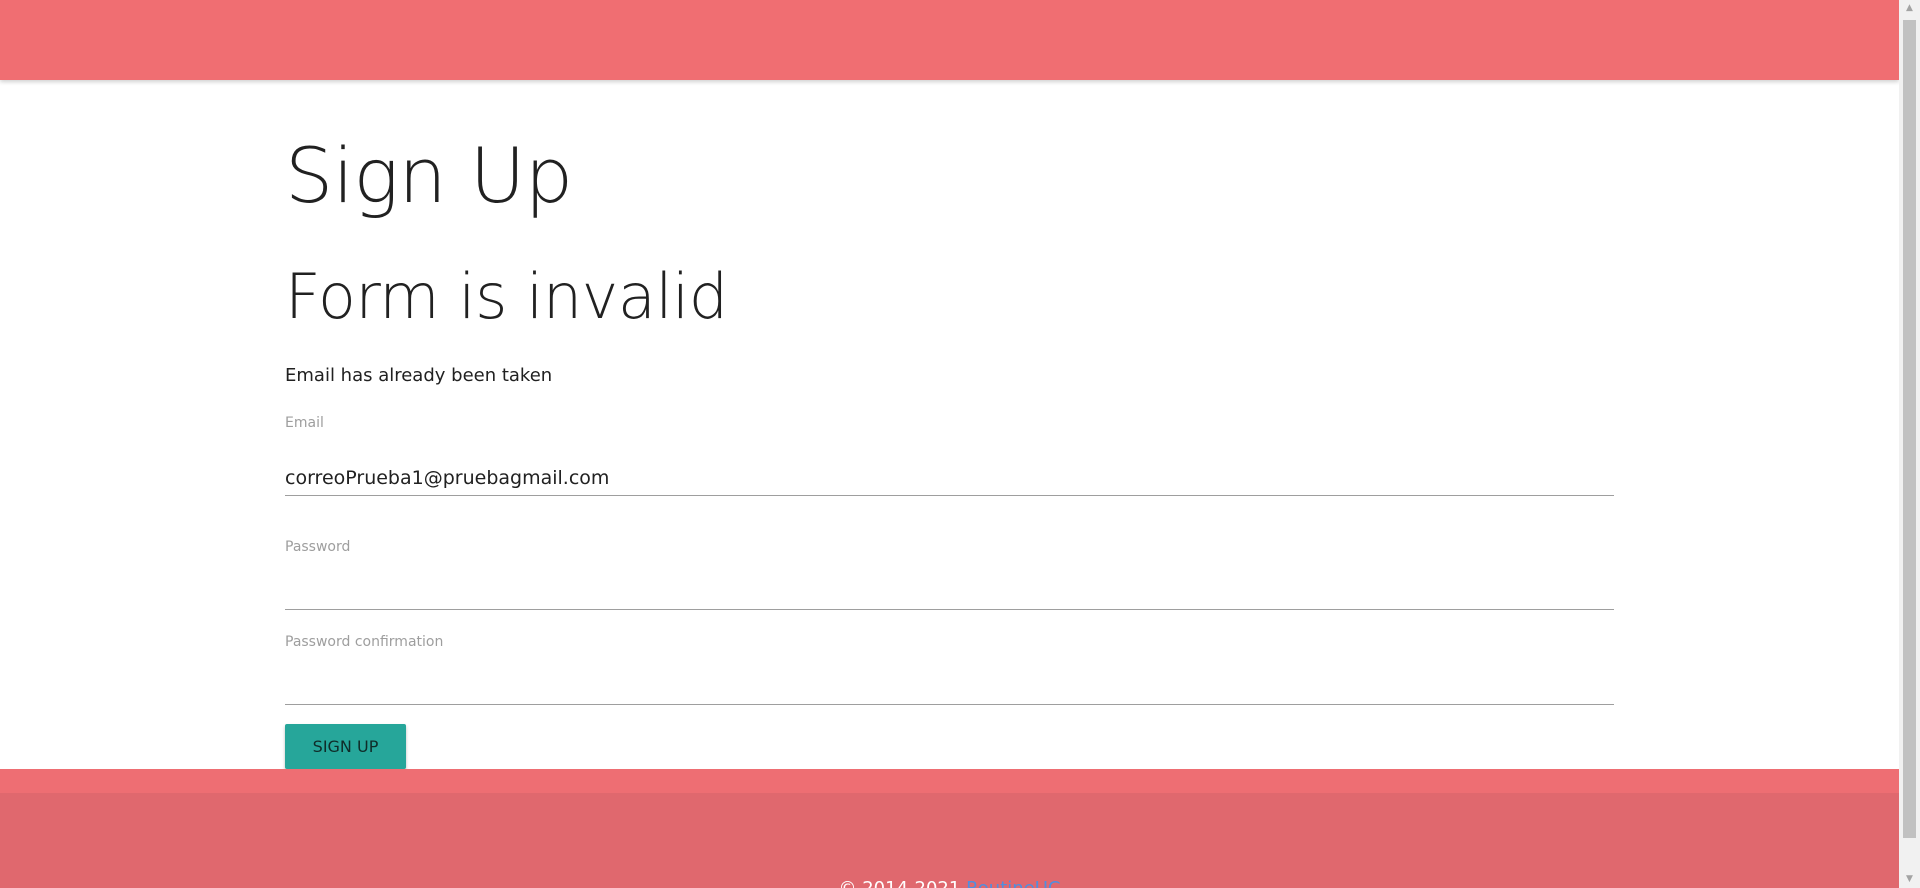 The image size is (1920, 888). Describe the element at coordinates (949, 781) in the screenshot. I see `footer-top-band` at that location.